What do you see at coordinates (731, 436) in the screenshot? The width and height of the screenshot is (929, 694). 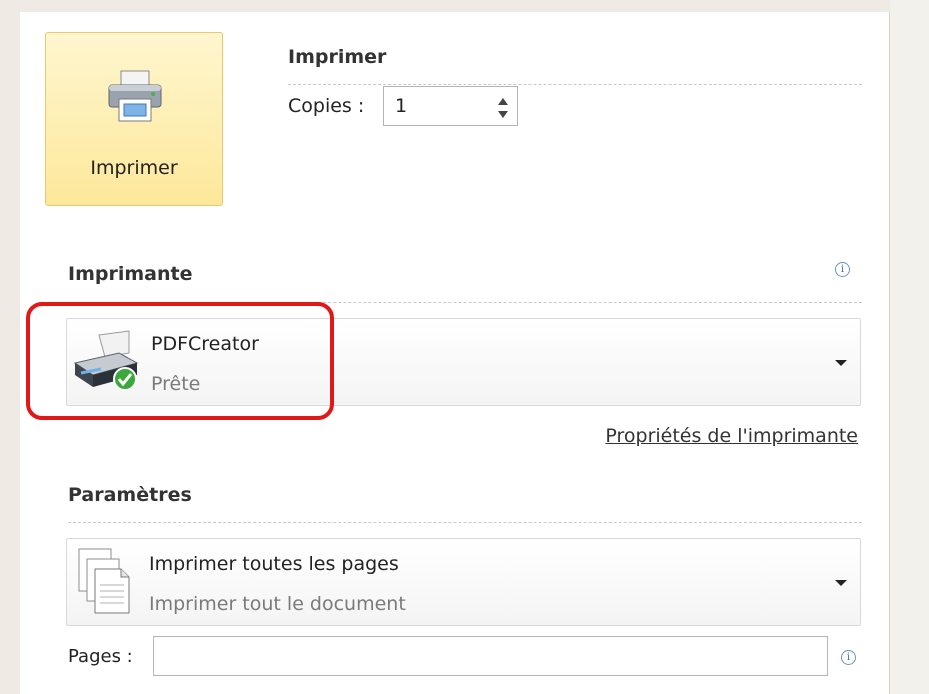 I see `printer-properties-link: Propriétés de l'imprimante` at bounding box center [731, 436].